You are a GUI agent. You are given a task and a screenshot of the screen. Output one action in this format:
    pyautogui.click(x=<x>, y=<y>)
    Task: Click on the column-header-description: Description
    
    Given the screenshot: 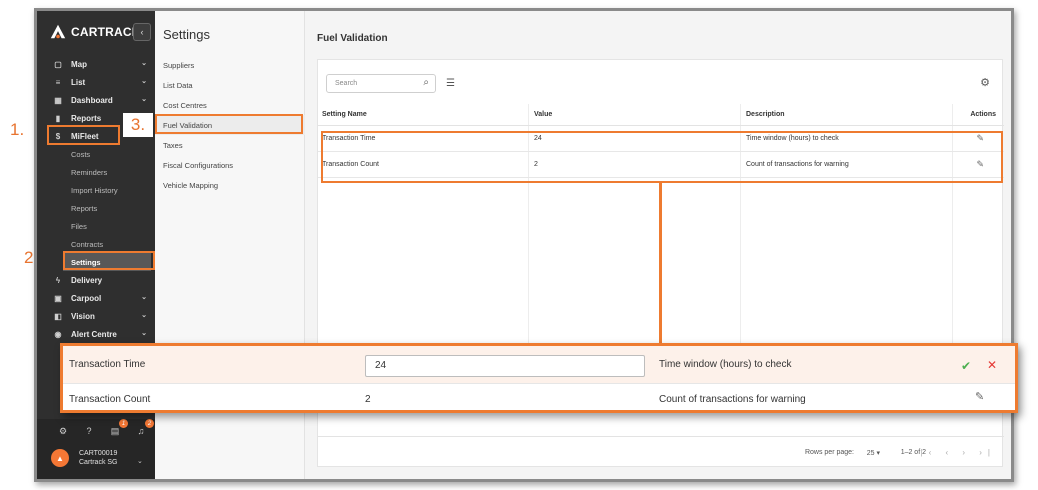 What is the action you would take?
    pyautogui.click(x=765, y=114)
    